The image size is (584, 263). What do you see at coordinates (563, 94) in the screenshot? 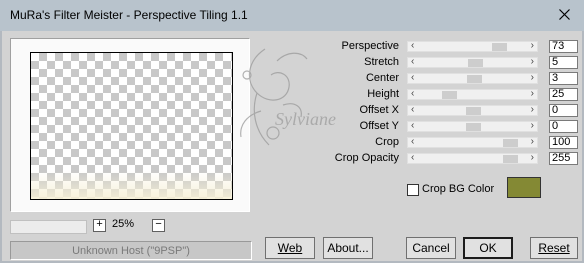
I see `param-value-field: 25` at bounding box center [563, 94].